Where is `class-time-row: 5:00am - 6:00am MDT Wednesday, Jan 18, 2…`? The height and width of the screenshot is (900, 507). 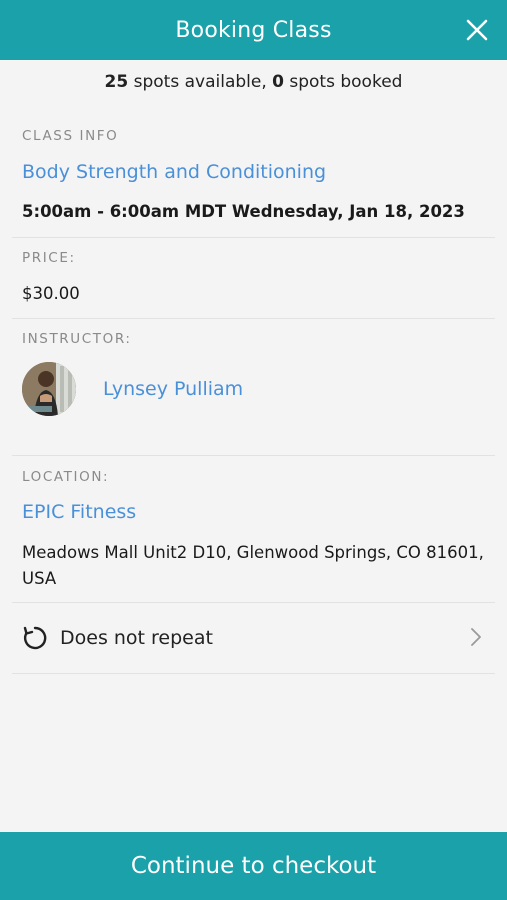 class-time-row: 5:00am - 6:00am MDT Wednesday, Jan 18, 2… is located at coordinates (253, 211).